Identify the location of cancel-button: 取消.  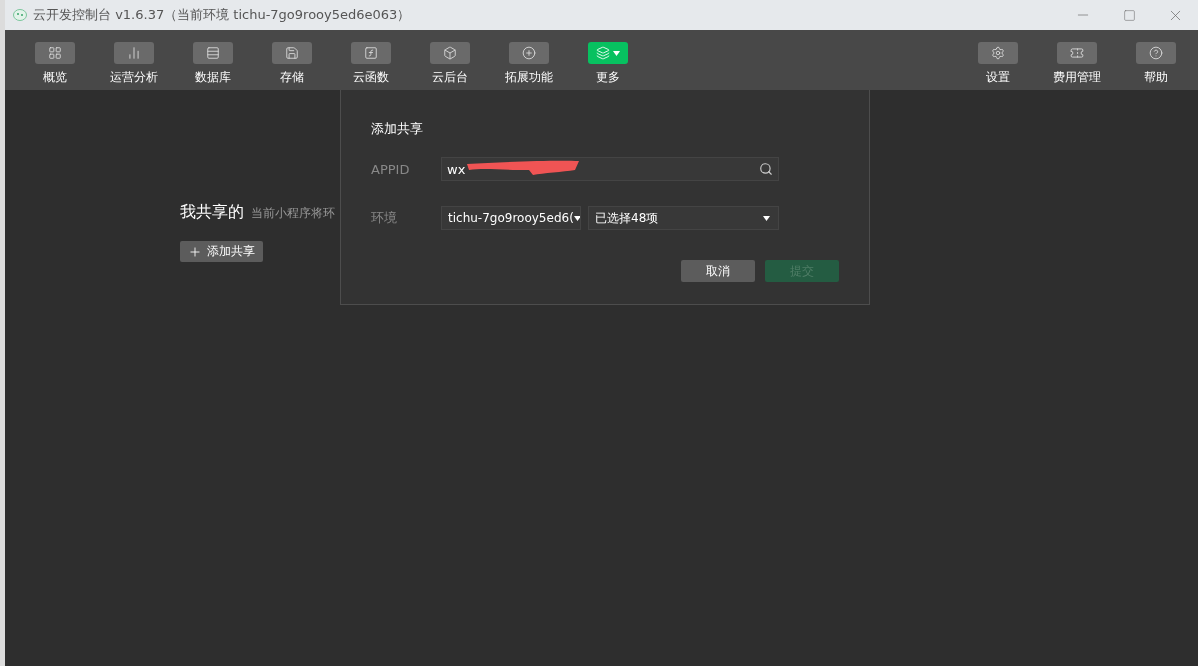
(718, 271).